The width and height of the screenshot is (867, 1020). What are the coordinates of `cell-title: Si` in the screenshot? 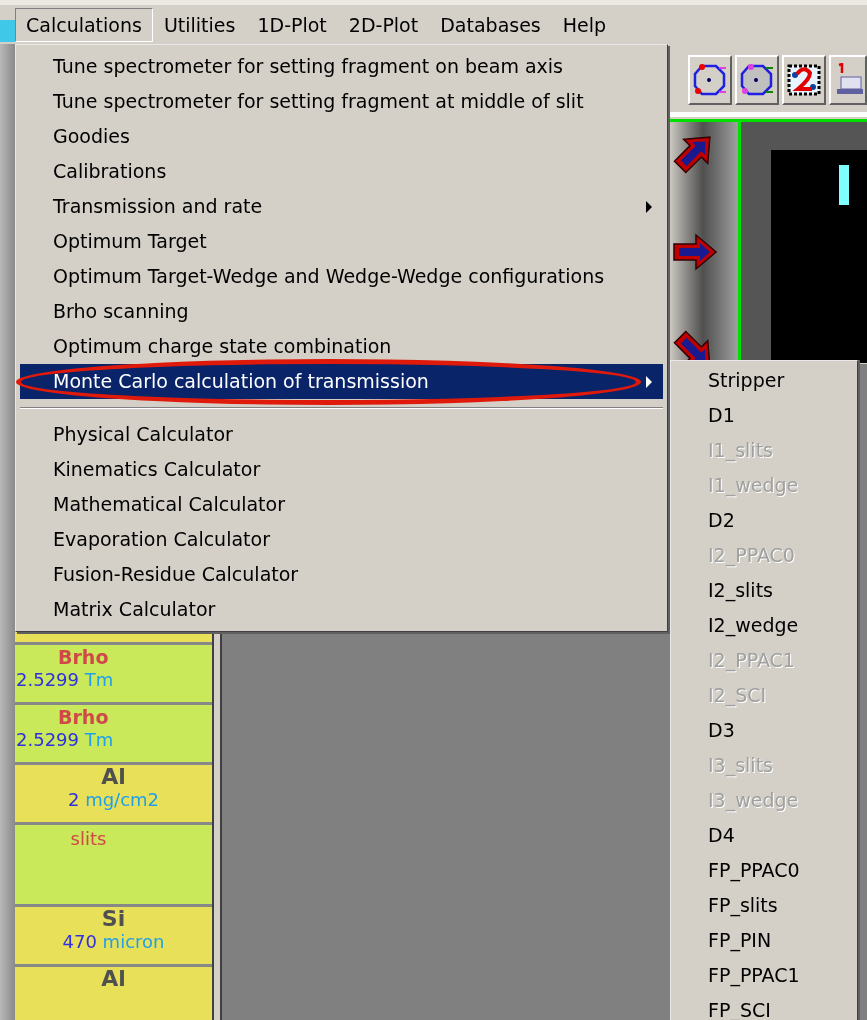 It's located at (113, 919).